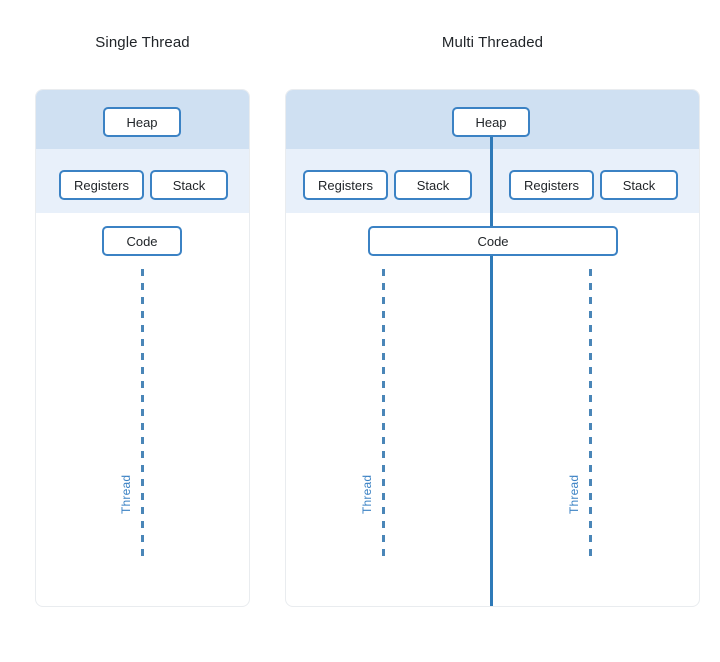 The width and height of the screenshot is (720, 662). I want to click on thread-label-1: Thread, so click(367, 494).